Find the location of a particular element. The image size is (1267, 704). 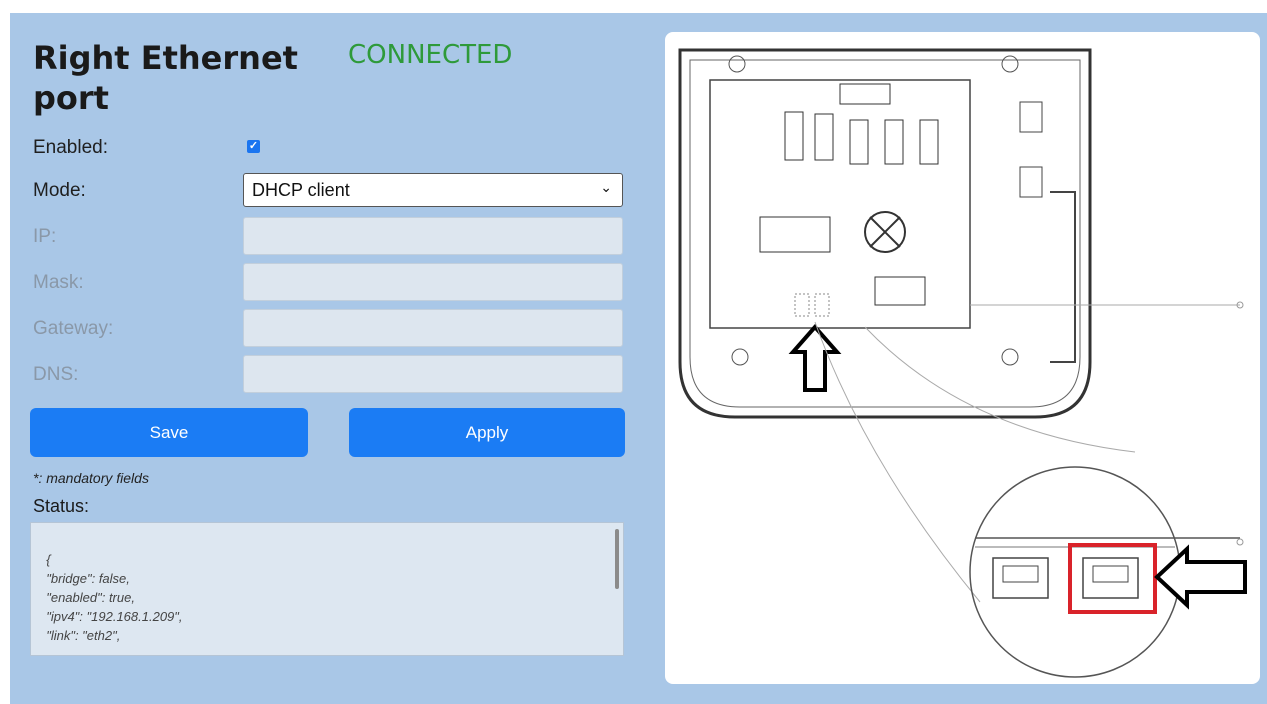

mask-label: Mask: is located at coordinates (58, 282).